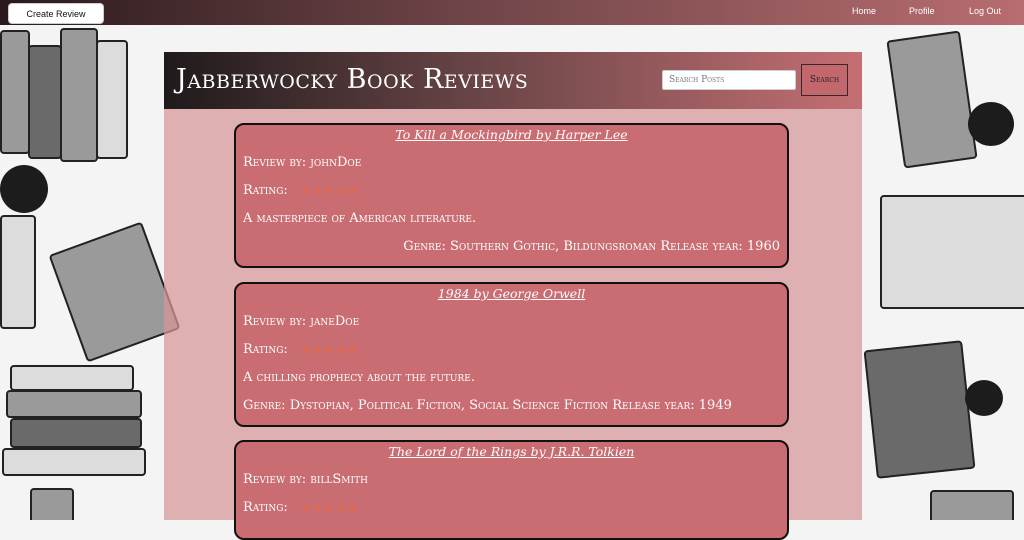  What do you see at coordinates (512, 12) in the screenshot?
I see `top-nav-bar: Create Review Home Profile Log Out` at bounding box center [512, 12].